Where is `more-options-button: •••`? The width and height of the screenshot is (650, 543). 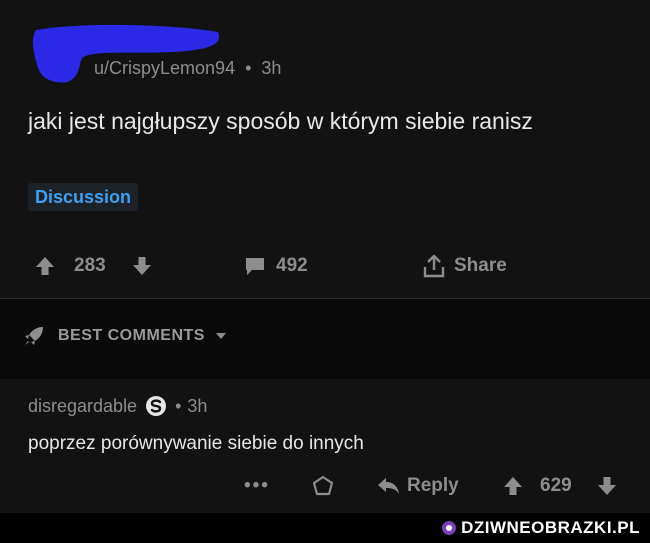
more-options-button: ••• is located at coordinates (257, 486).